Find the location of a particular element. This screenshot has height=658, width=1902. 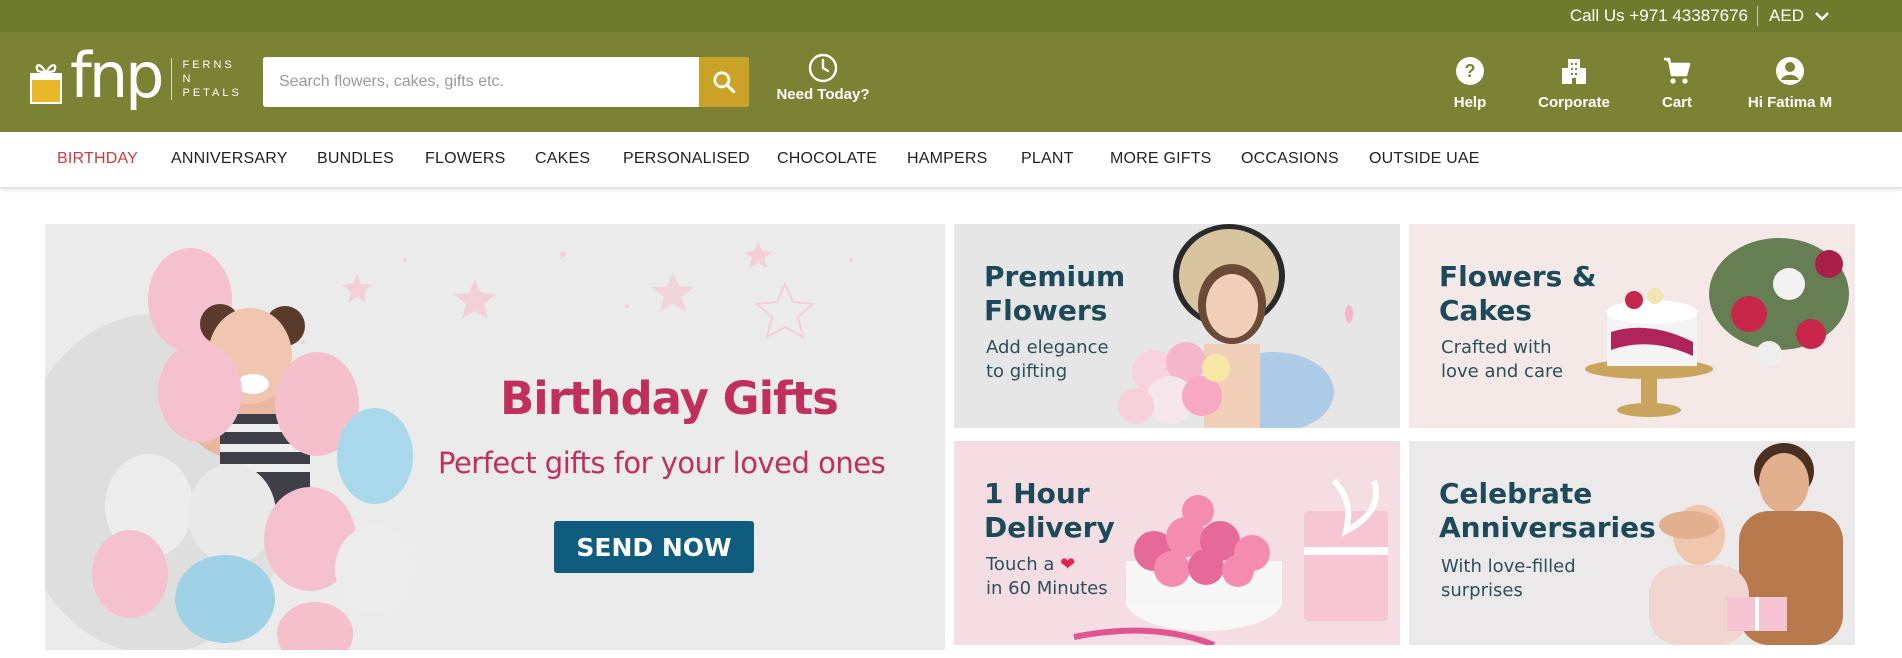

tile-title: 1 Hour Delivery is located at coordinates (1049, 510).